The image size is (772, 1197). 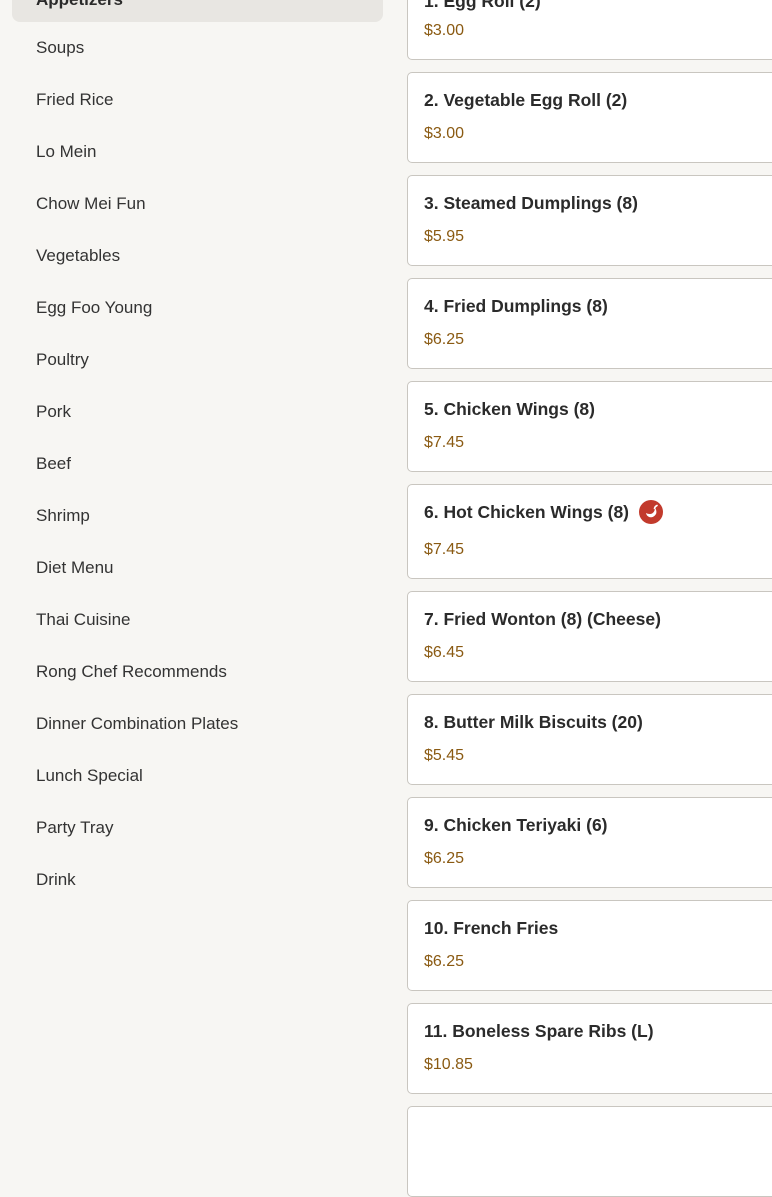 I want to click on sidebar-item-fried-rice: Fried Rice, so click(x=197, y=100).